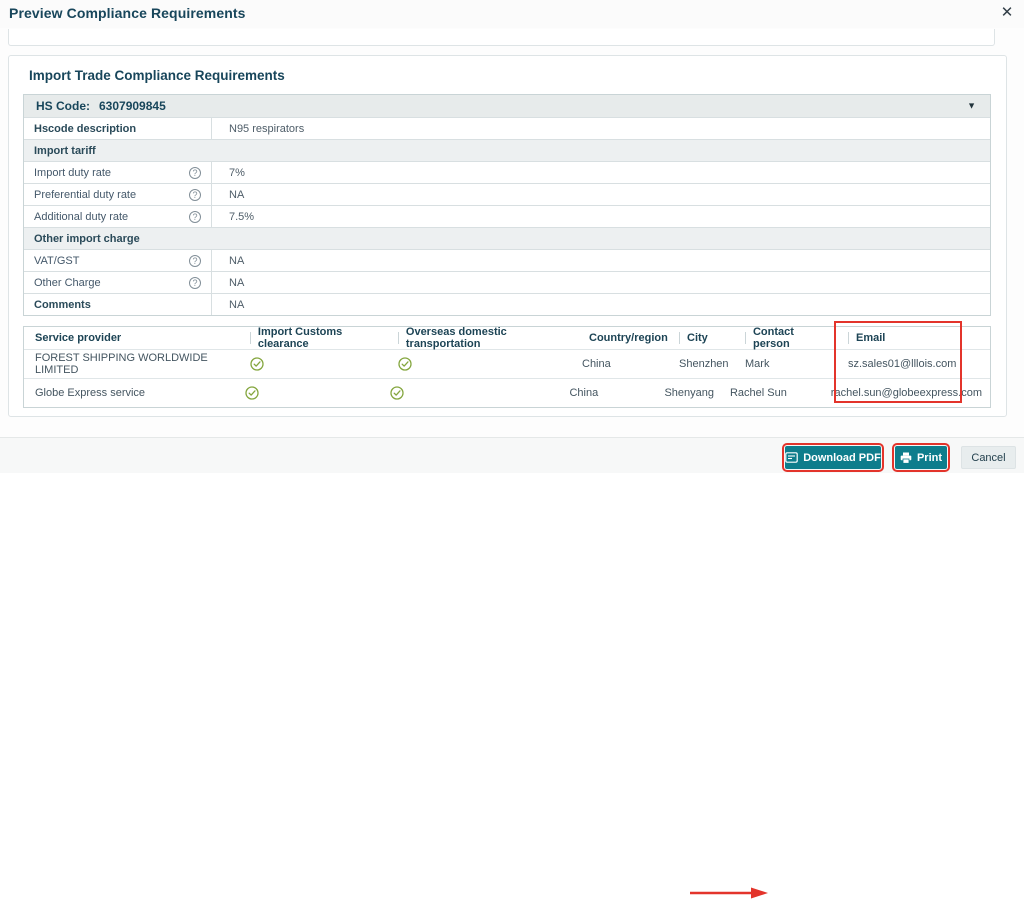 The height and width of the screenshot is (900, 1024). Describe the element at coordinates (157, 75) in the screenshot. I see `page-title: Import Trade Compliance Requirements` at that location.